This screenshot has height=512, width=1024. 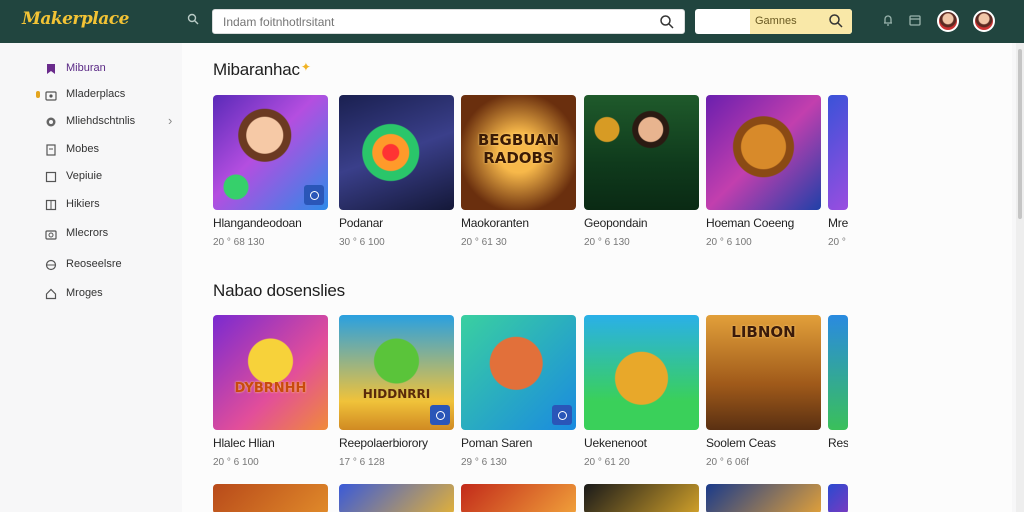 I want to click on search-bar, so click(x=448, y=21).